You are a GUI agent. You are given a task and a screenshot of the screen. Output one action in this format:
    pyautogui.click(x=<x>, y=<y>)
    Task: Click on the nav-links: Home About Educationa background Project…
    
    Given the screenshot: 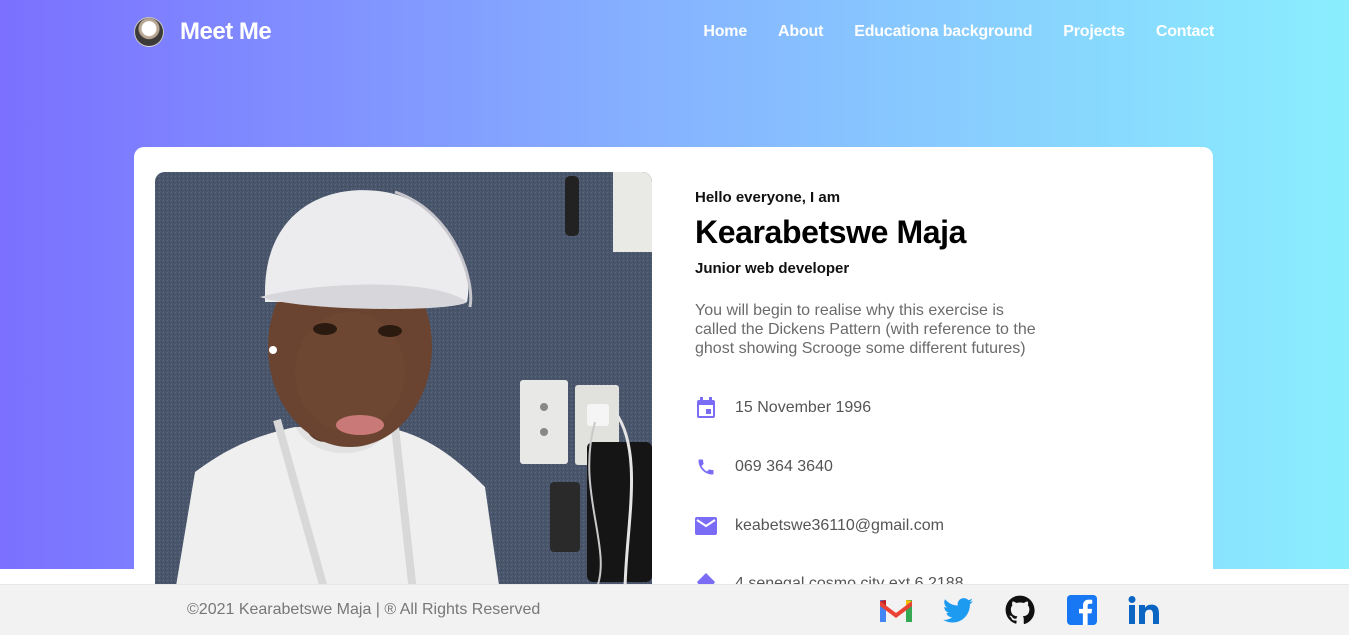 What is the action you would take?
    pyautogui.click(x=958, y=32)
    